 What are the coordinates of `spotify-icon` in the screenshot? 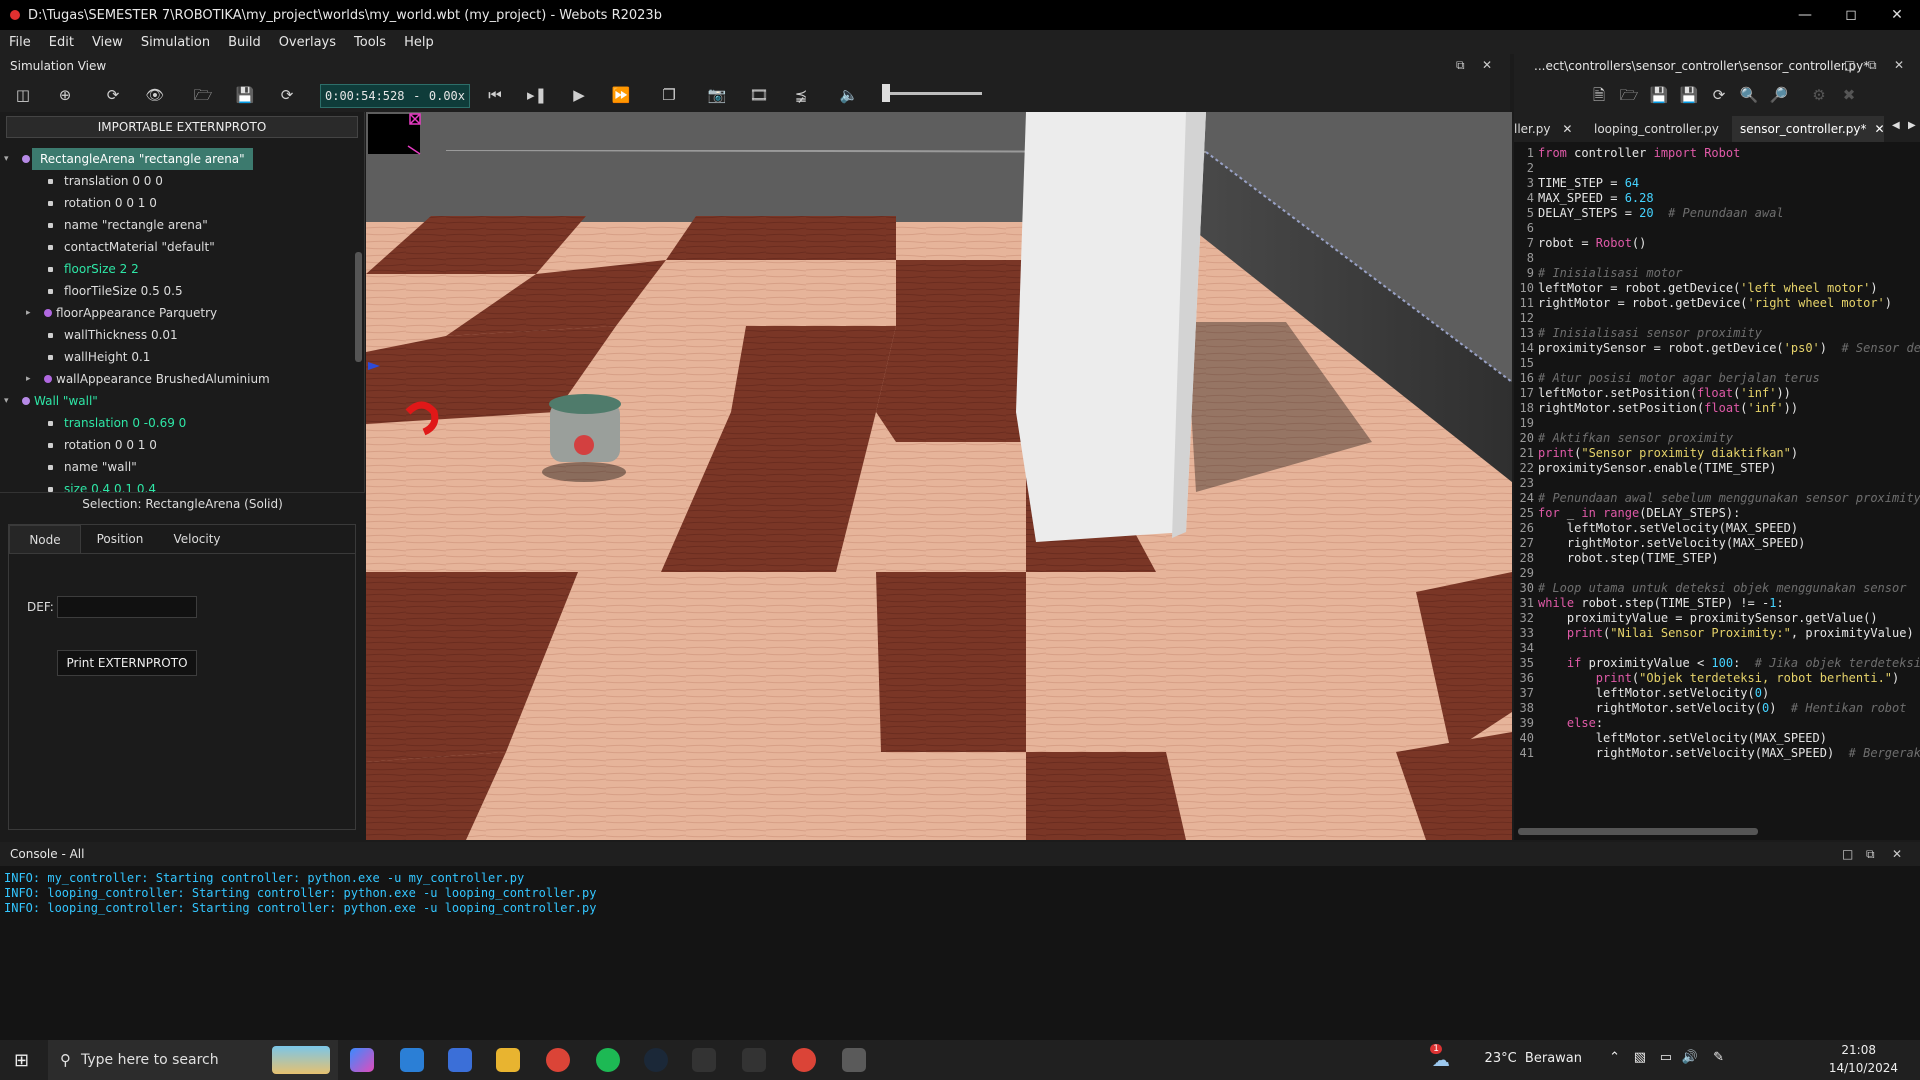 It's located at (608, 1060).